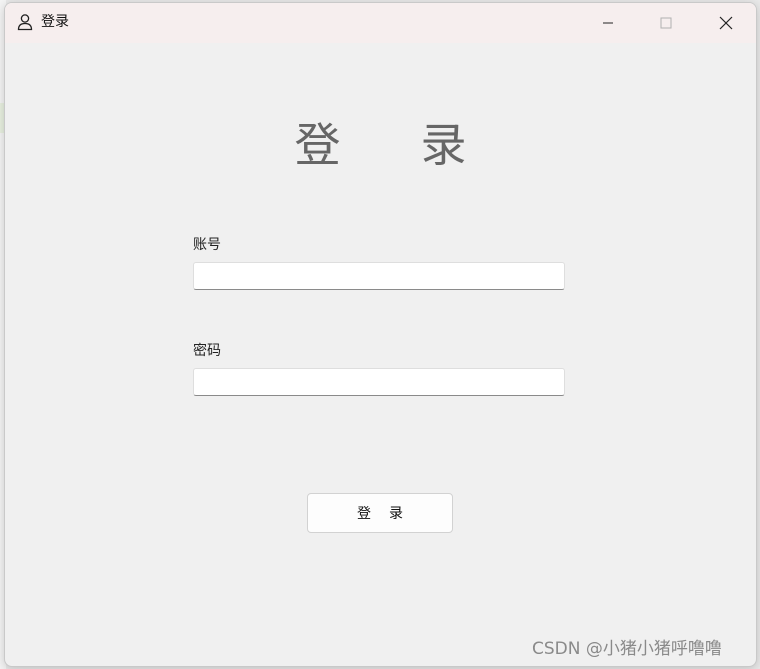  What do you see at coordinates (380, 513) in the screenshot?
I see `login-button: 登录` at bounding box center [380, 513].